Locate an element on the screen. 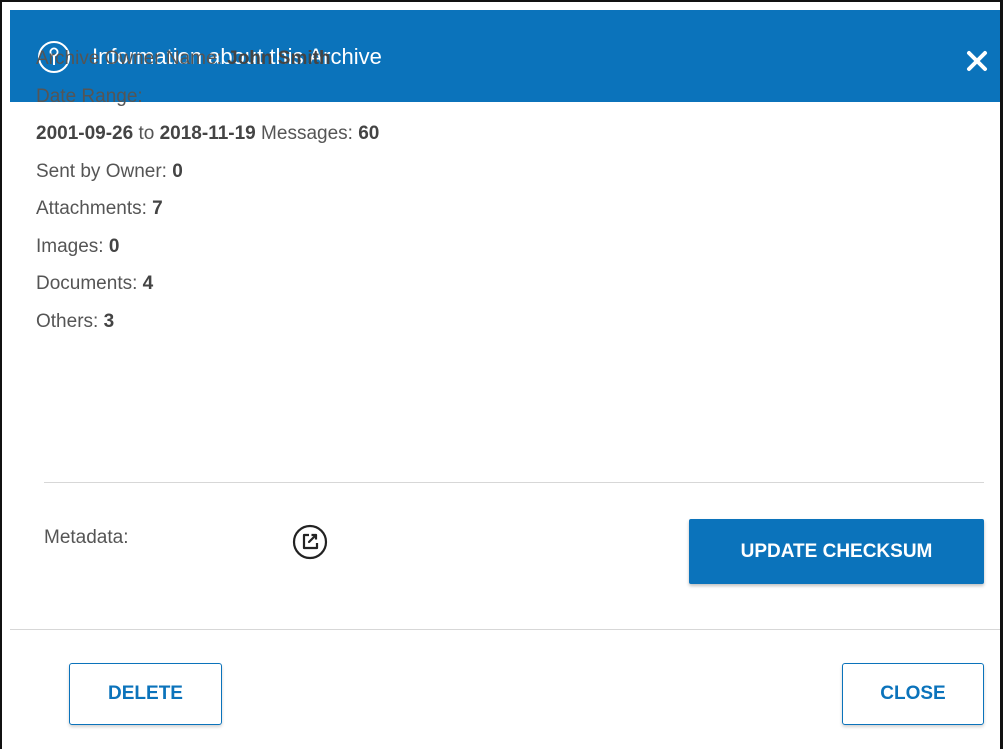 The width and height of the screenshot is (1003, 749). documents-value: 4 is located at coordinates (148, 283).